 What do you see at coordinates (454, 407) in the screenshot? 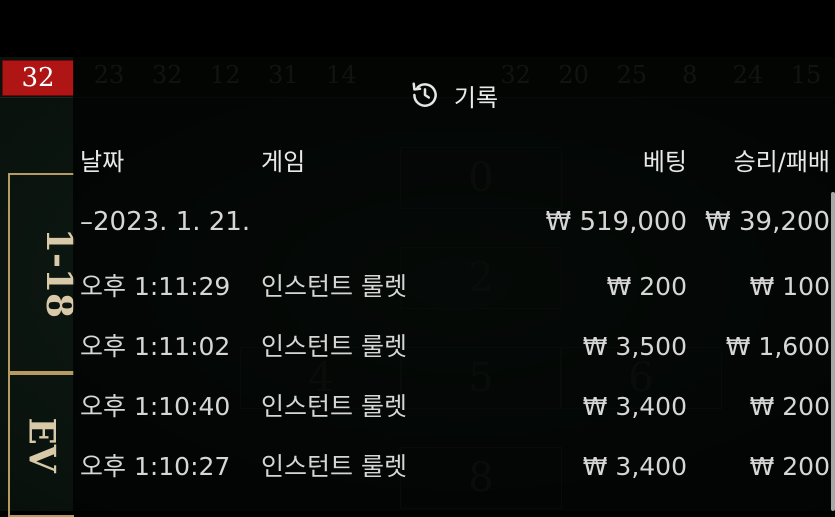
I see `history-row: 오후 1:10:40 인스턴트 룰렛 ₩ 3,400 ₩ 200` at bounding box center [454, 407].